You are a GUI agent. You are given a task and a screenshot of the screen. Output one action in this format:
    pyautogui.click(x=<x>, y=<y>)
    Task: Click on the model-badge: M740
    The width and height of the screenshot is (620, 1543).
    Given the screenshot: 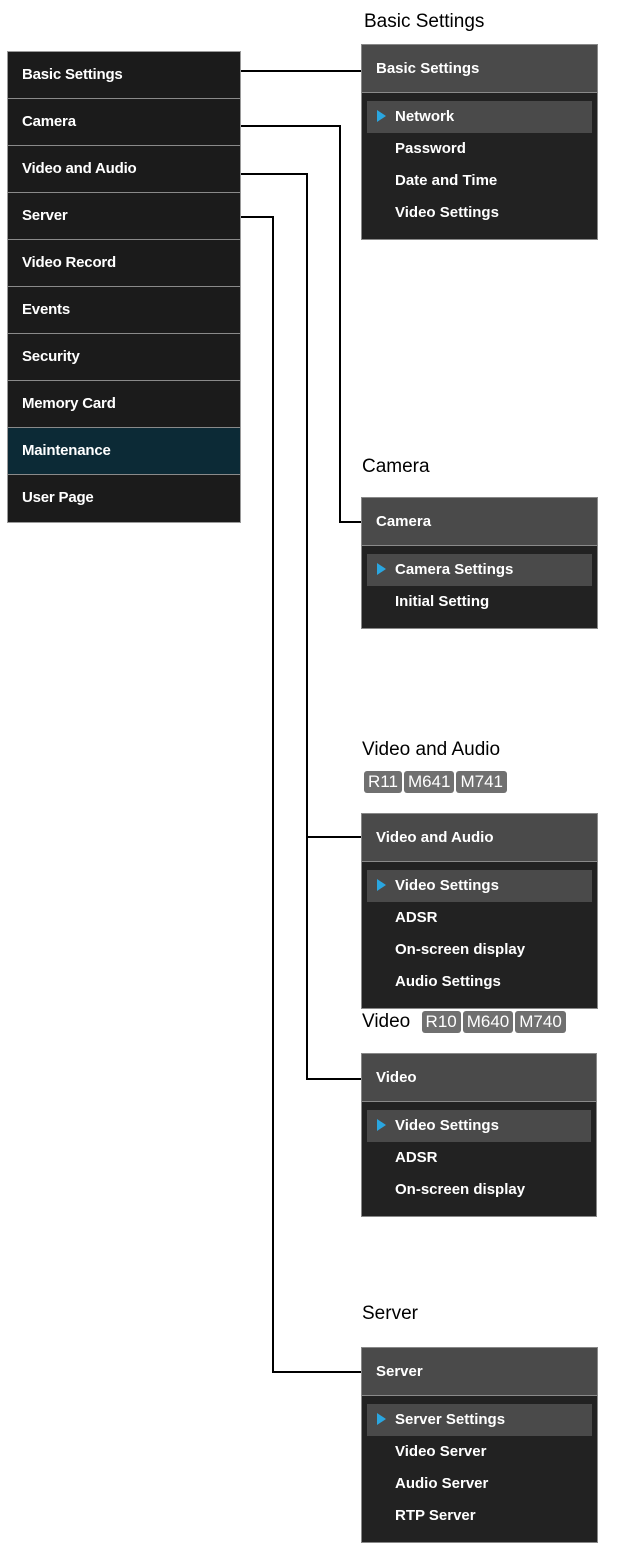 What is the action you would take?
    pyautogui.click(x=540, y=1022)
    